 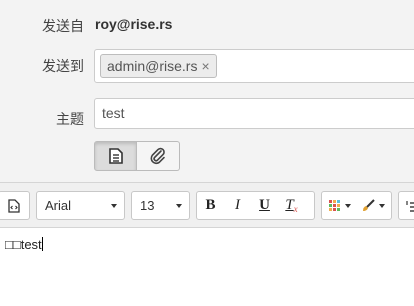 I want to click on numbered-list-icon, so click(x=410, y=206).